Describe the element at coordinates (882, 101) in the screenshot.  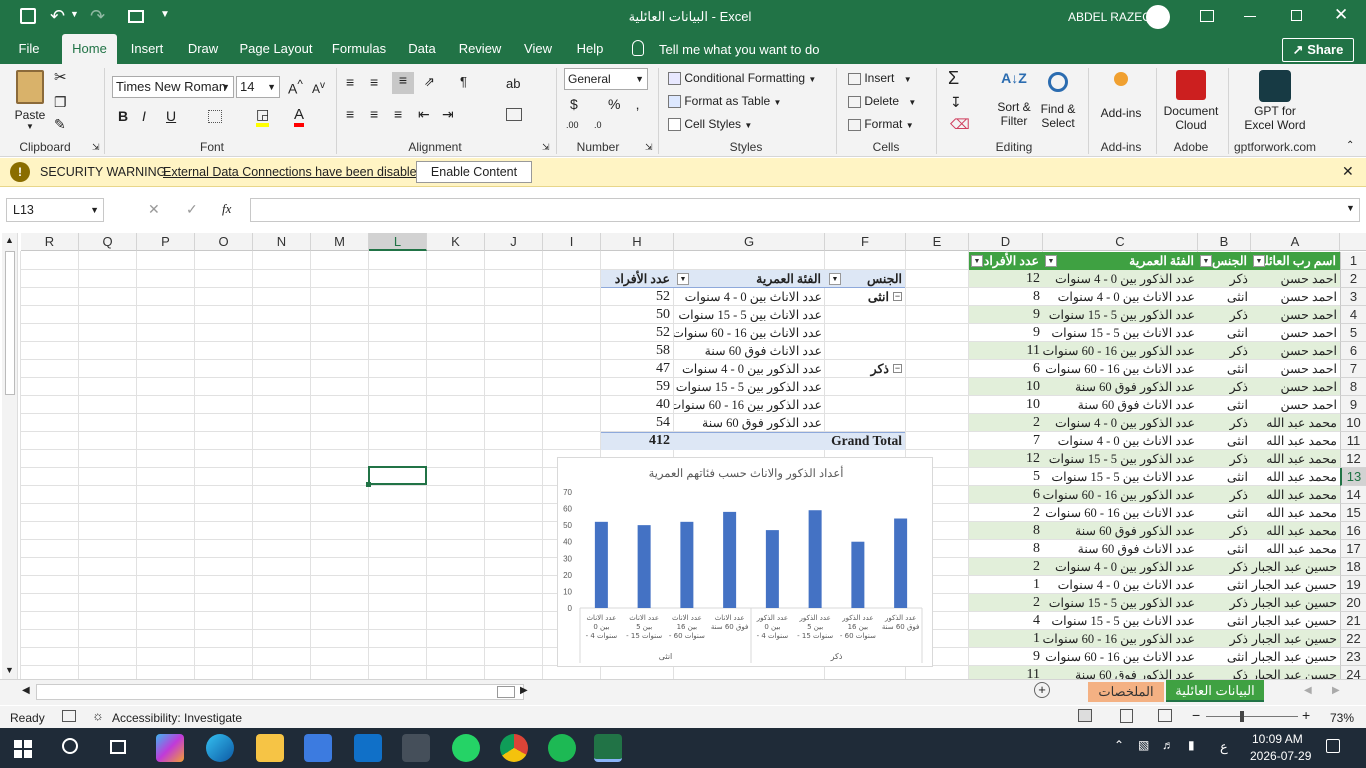
I see `delete-cells-button: Delete ▼` at that location.